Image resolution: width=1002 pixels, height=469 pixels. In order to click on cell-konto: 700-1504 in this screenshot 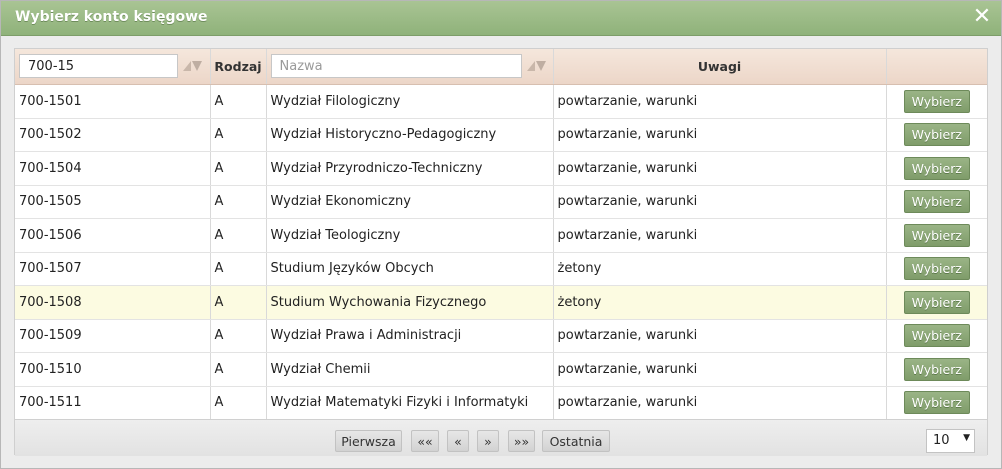, I will do `click(113, 168)`.